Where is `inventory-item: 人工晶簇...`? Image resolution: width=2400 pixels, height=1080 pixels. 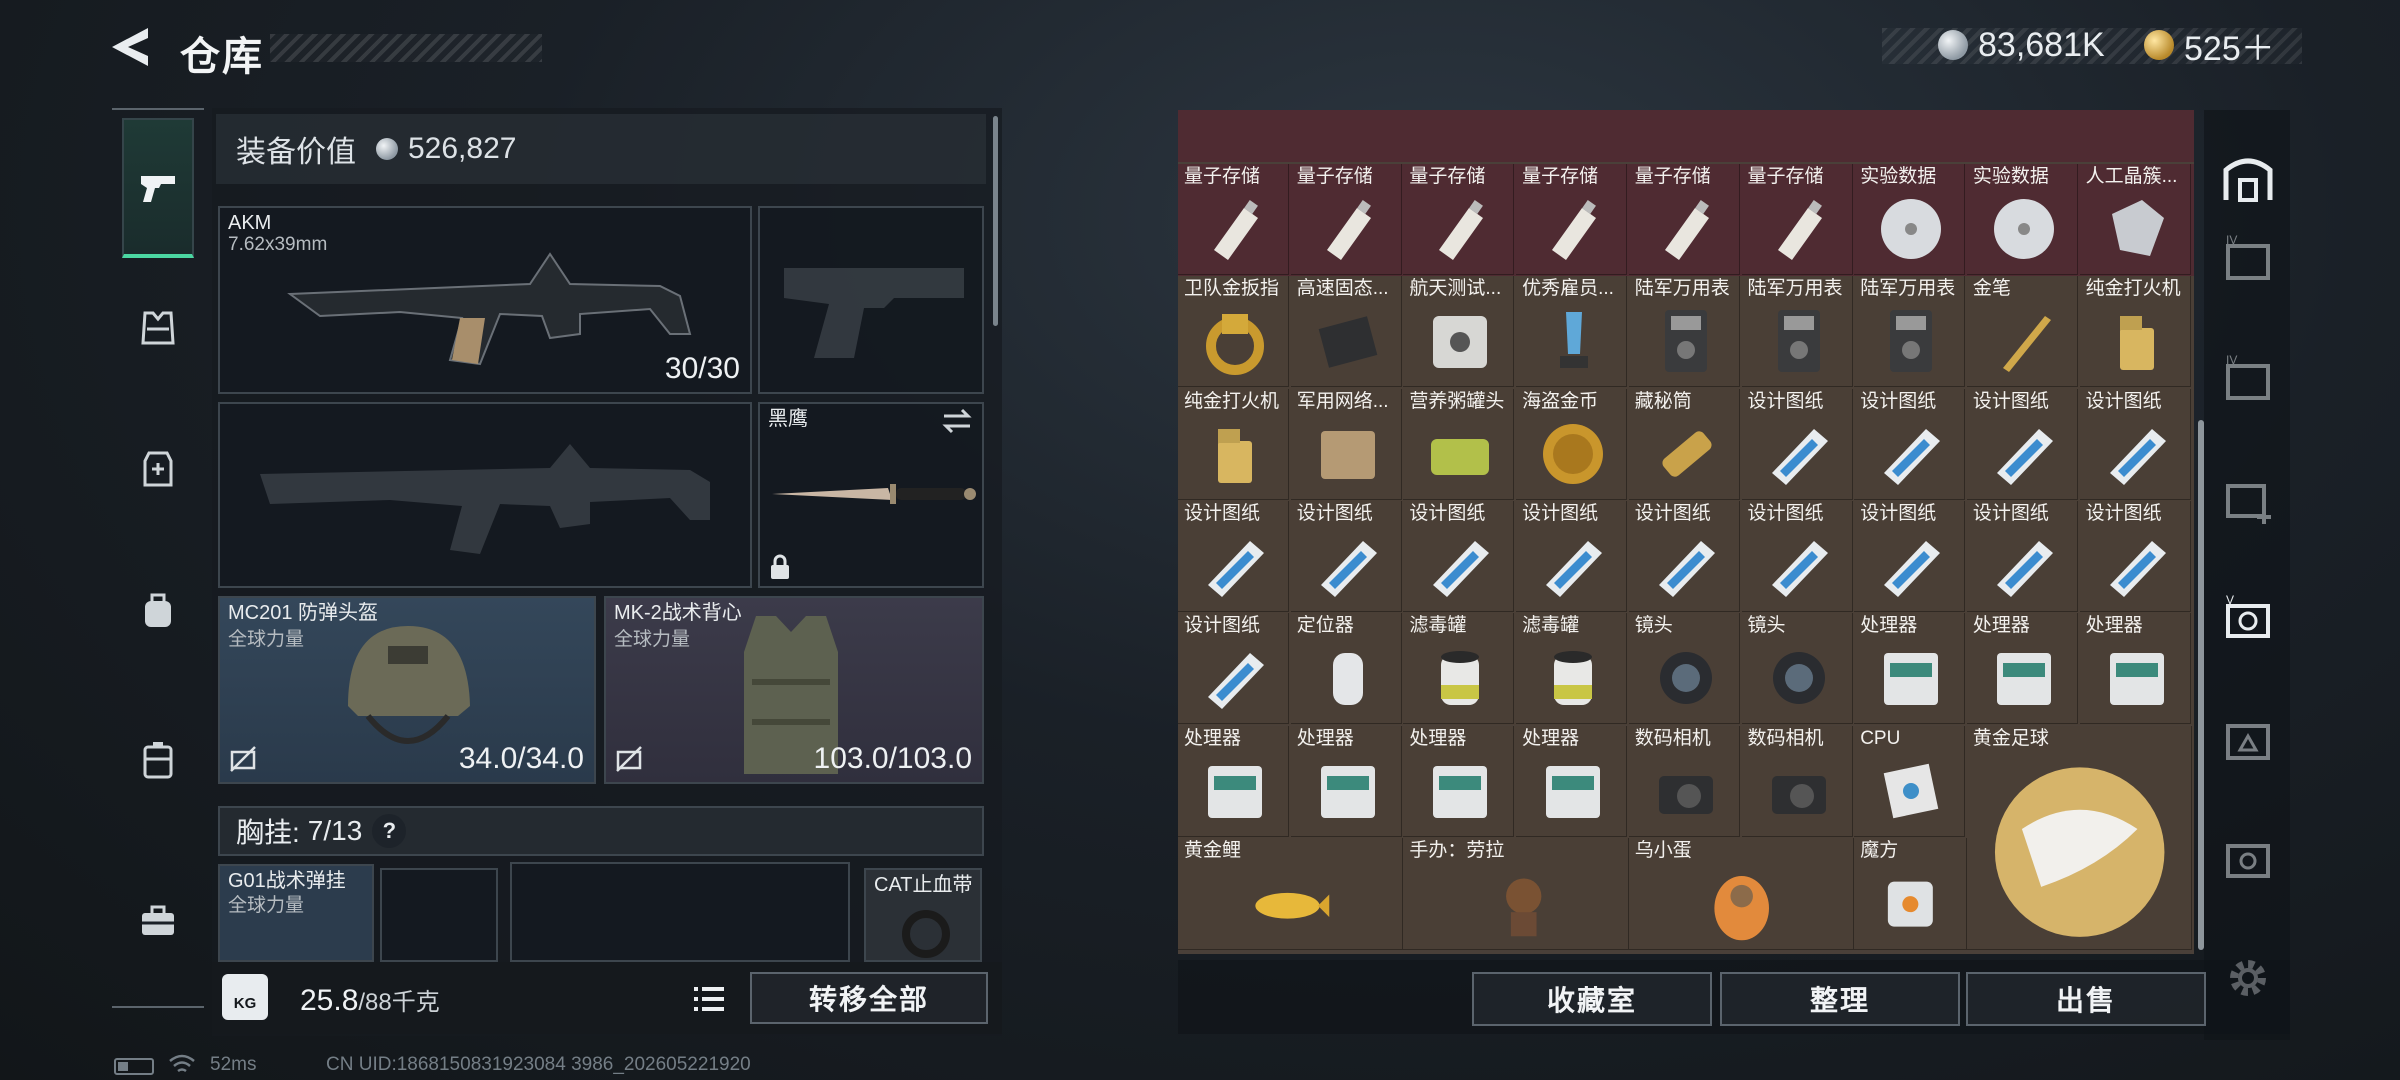
inventory-item: 人工晶簇... is located at coordinates (2135, 219).